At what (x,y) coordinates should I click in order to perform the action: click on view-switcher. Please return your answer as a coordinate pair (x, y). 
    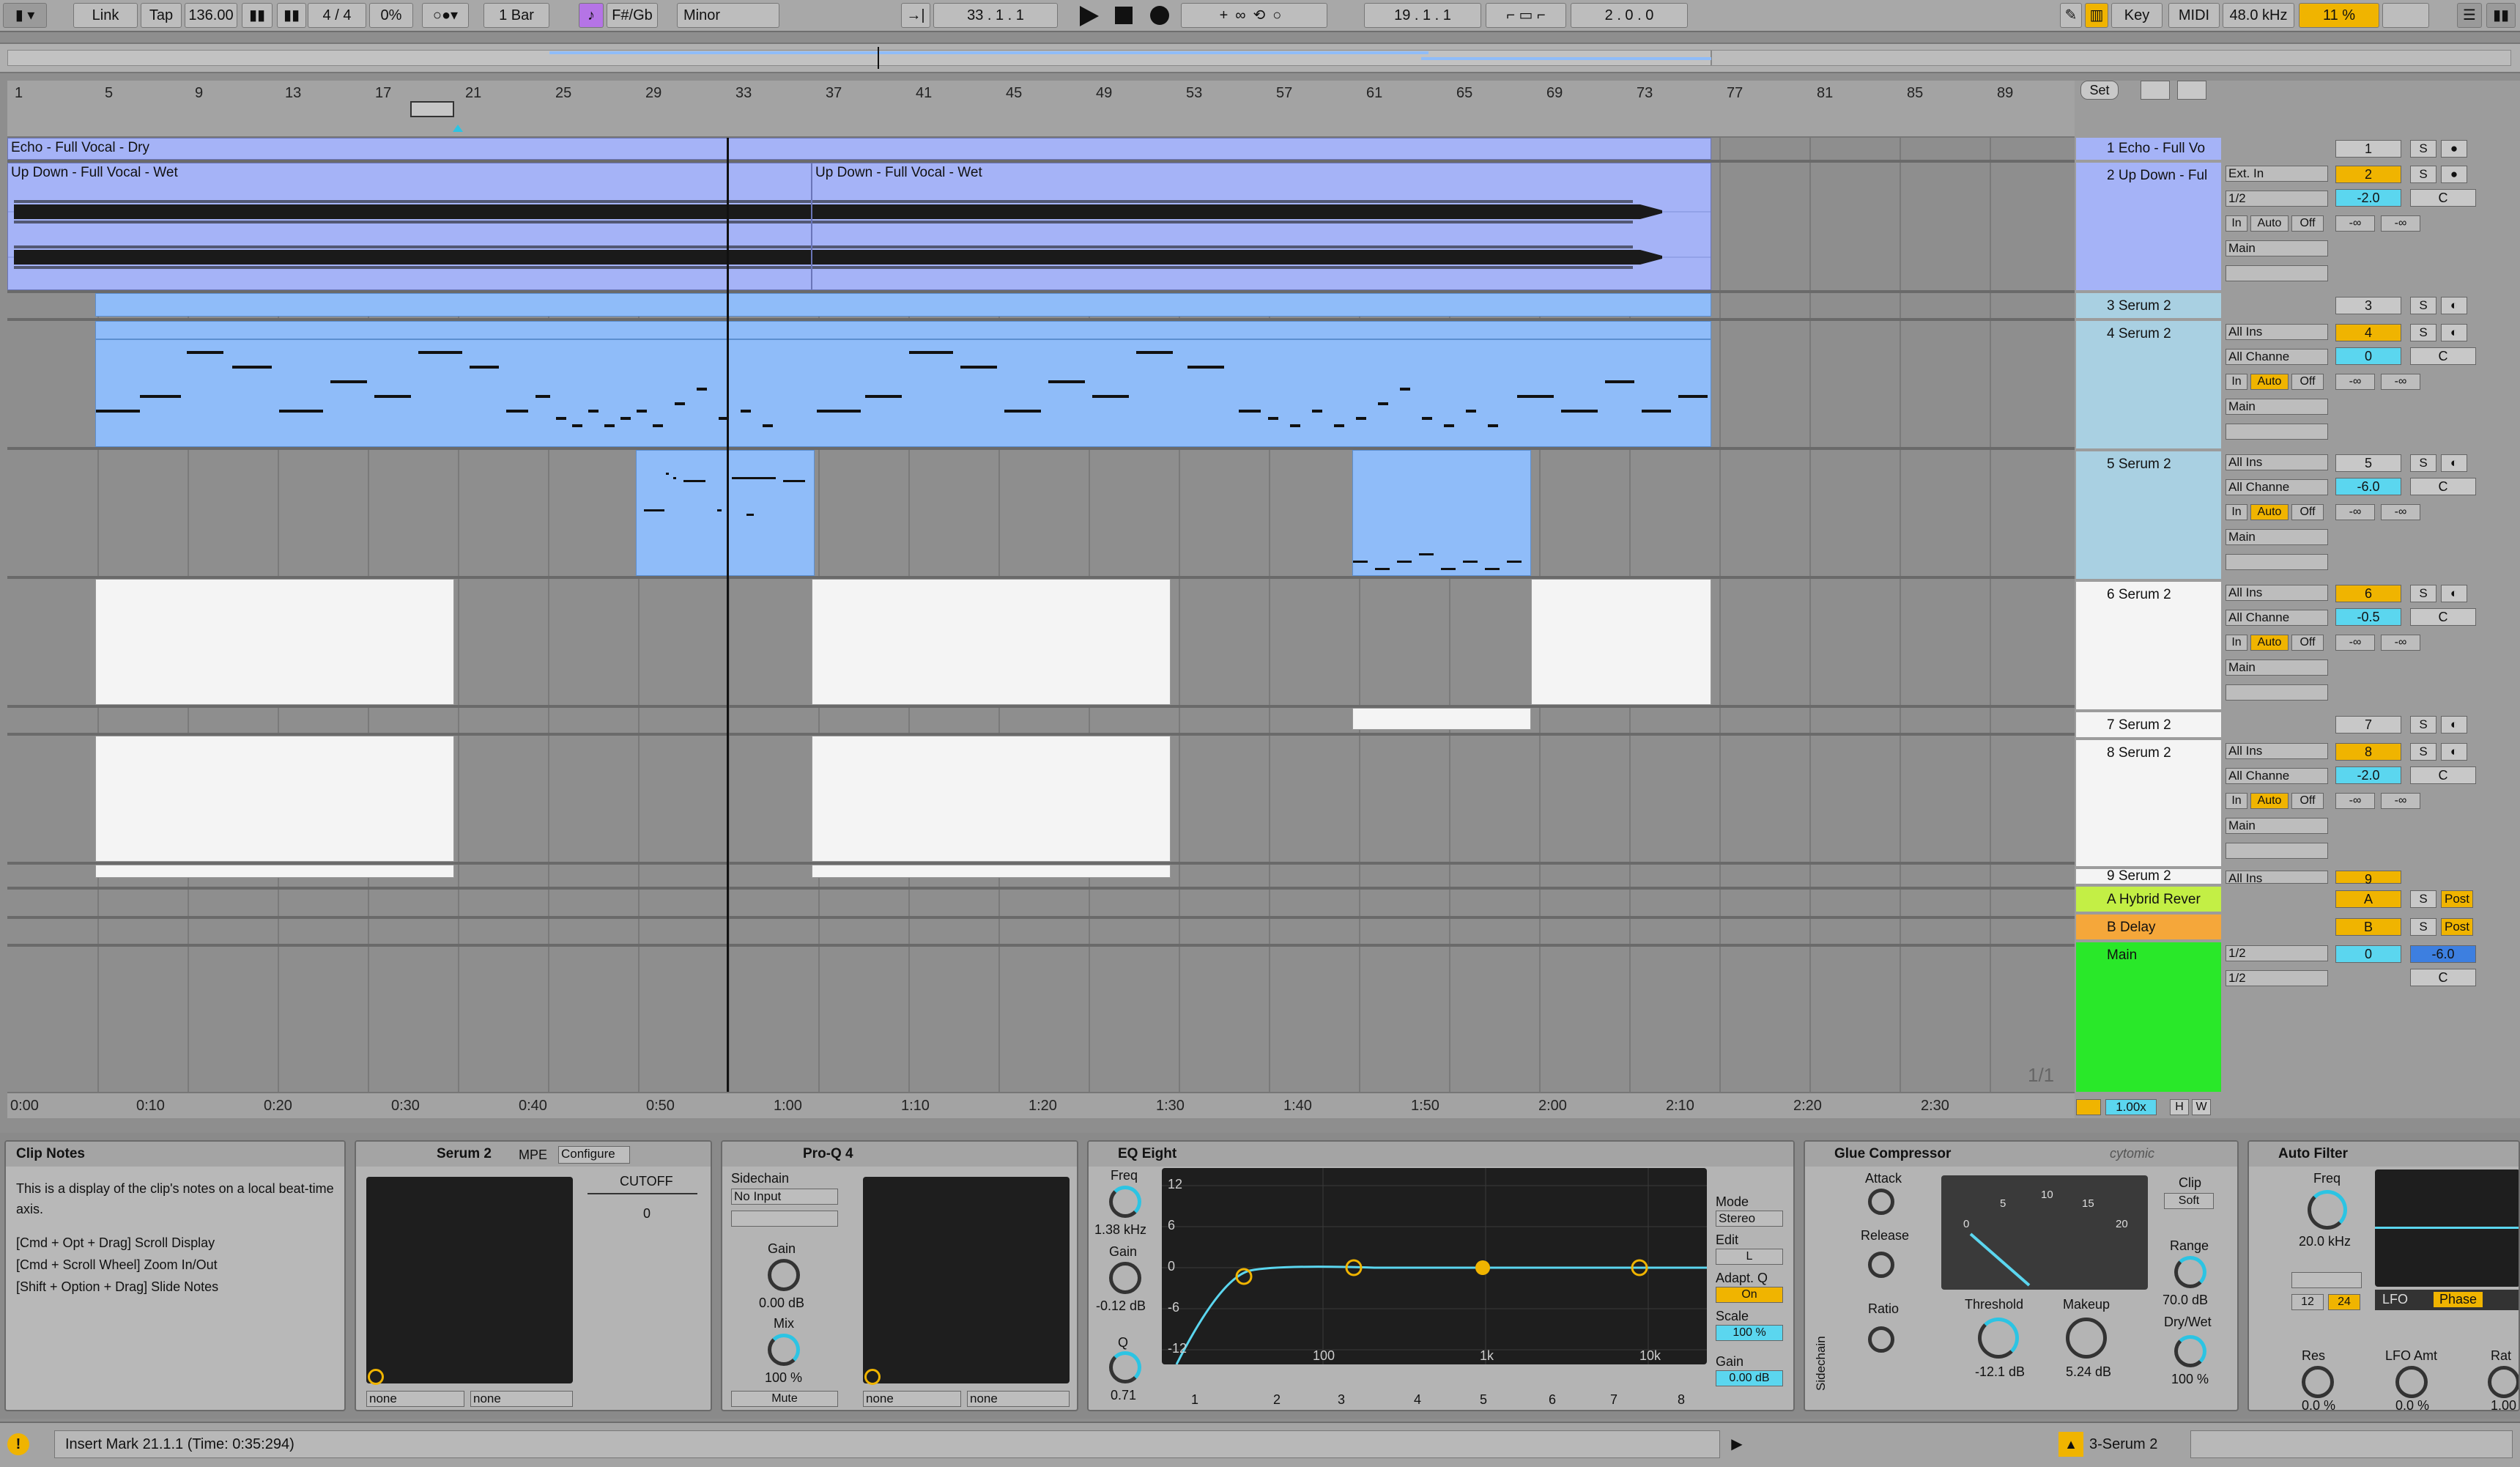
    Looking at the image, I should click on (2351, 1444).